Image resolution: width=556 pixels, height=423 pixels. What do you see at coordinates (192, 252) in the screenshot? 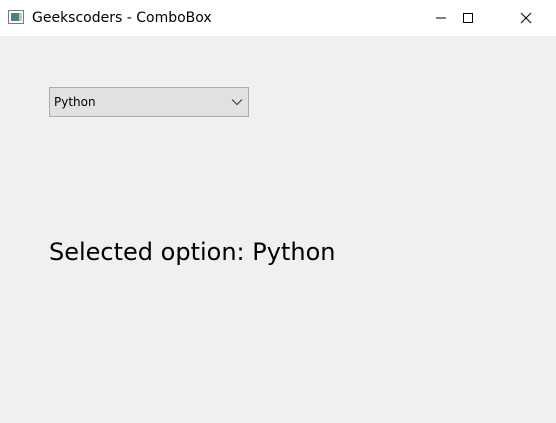
I see `selected-option-label: Selected option: Python` at bounding box center [192, 252].